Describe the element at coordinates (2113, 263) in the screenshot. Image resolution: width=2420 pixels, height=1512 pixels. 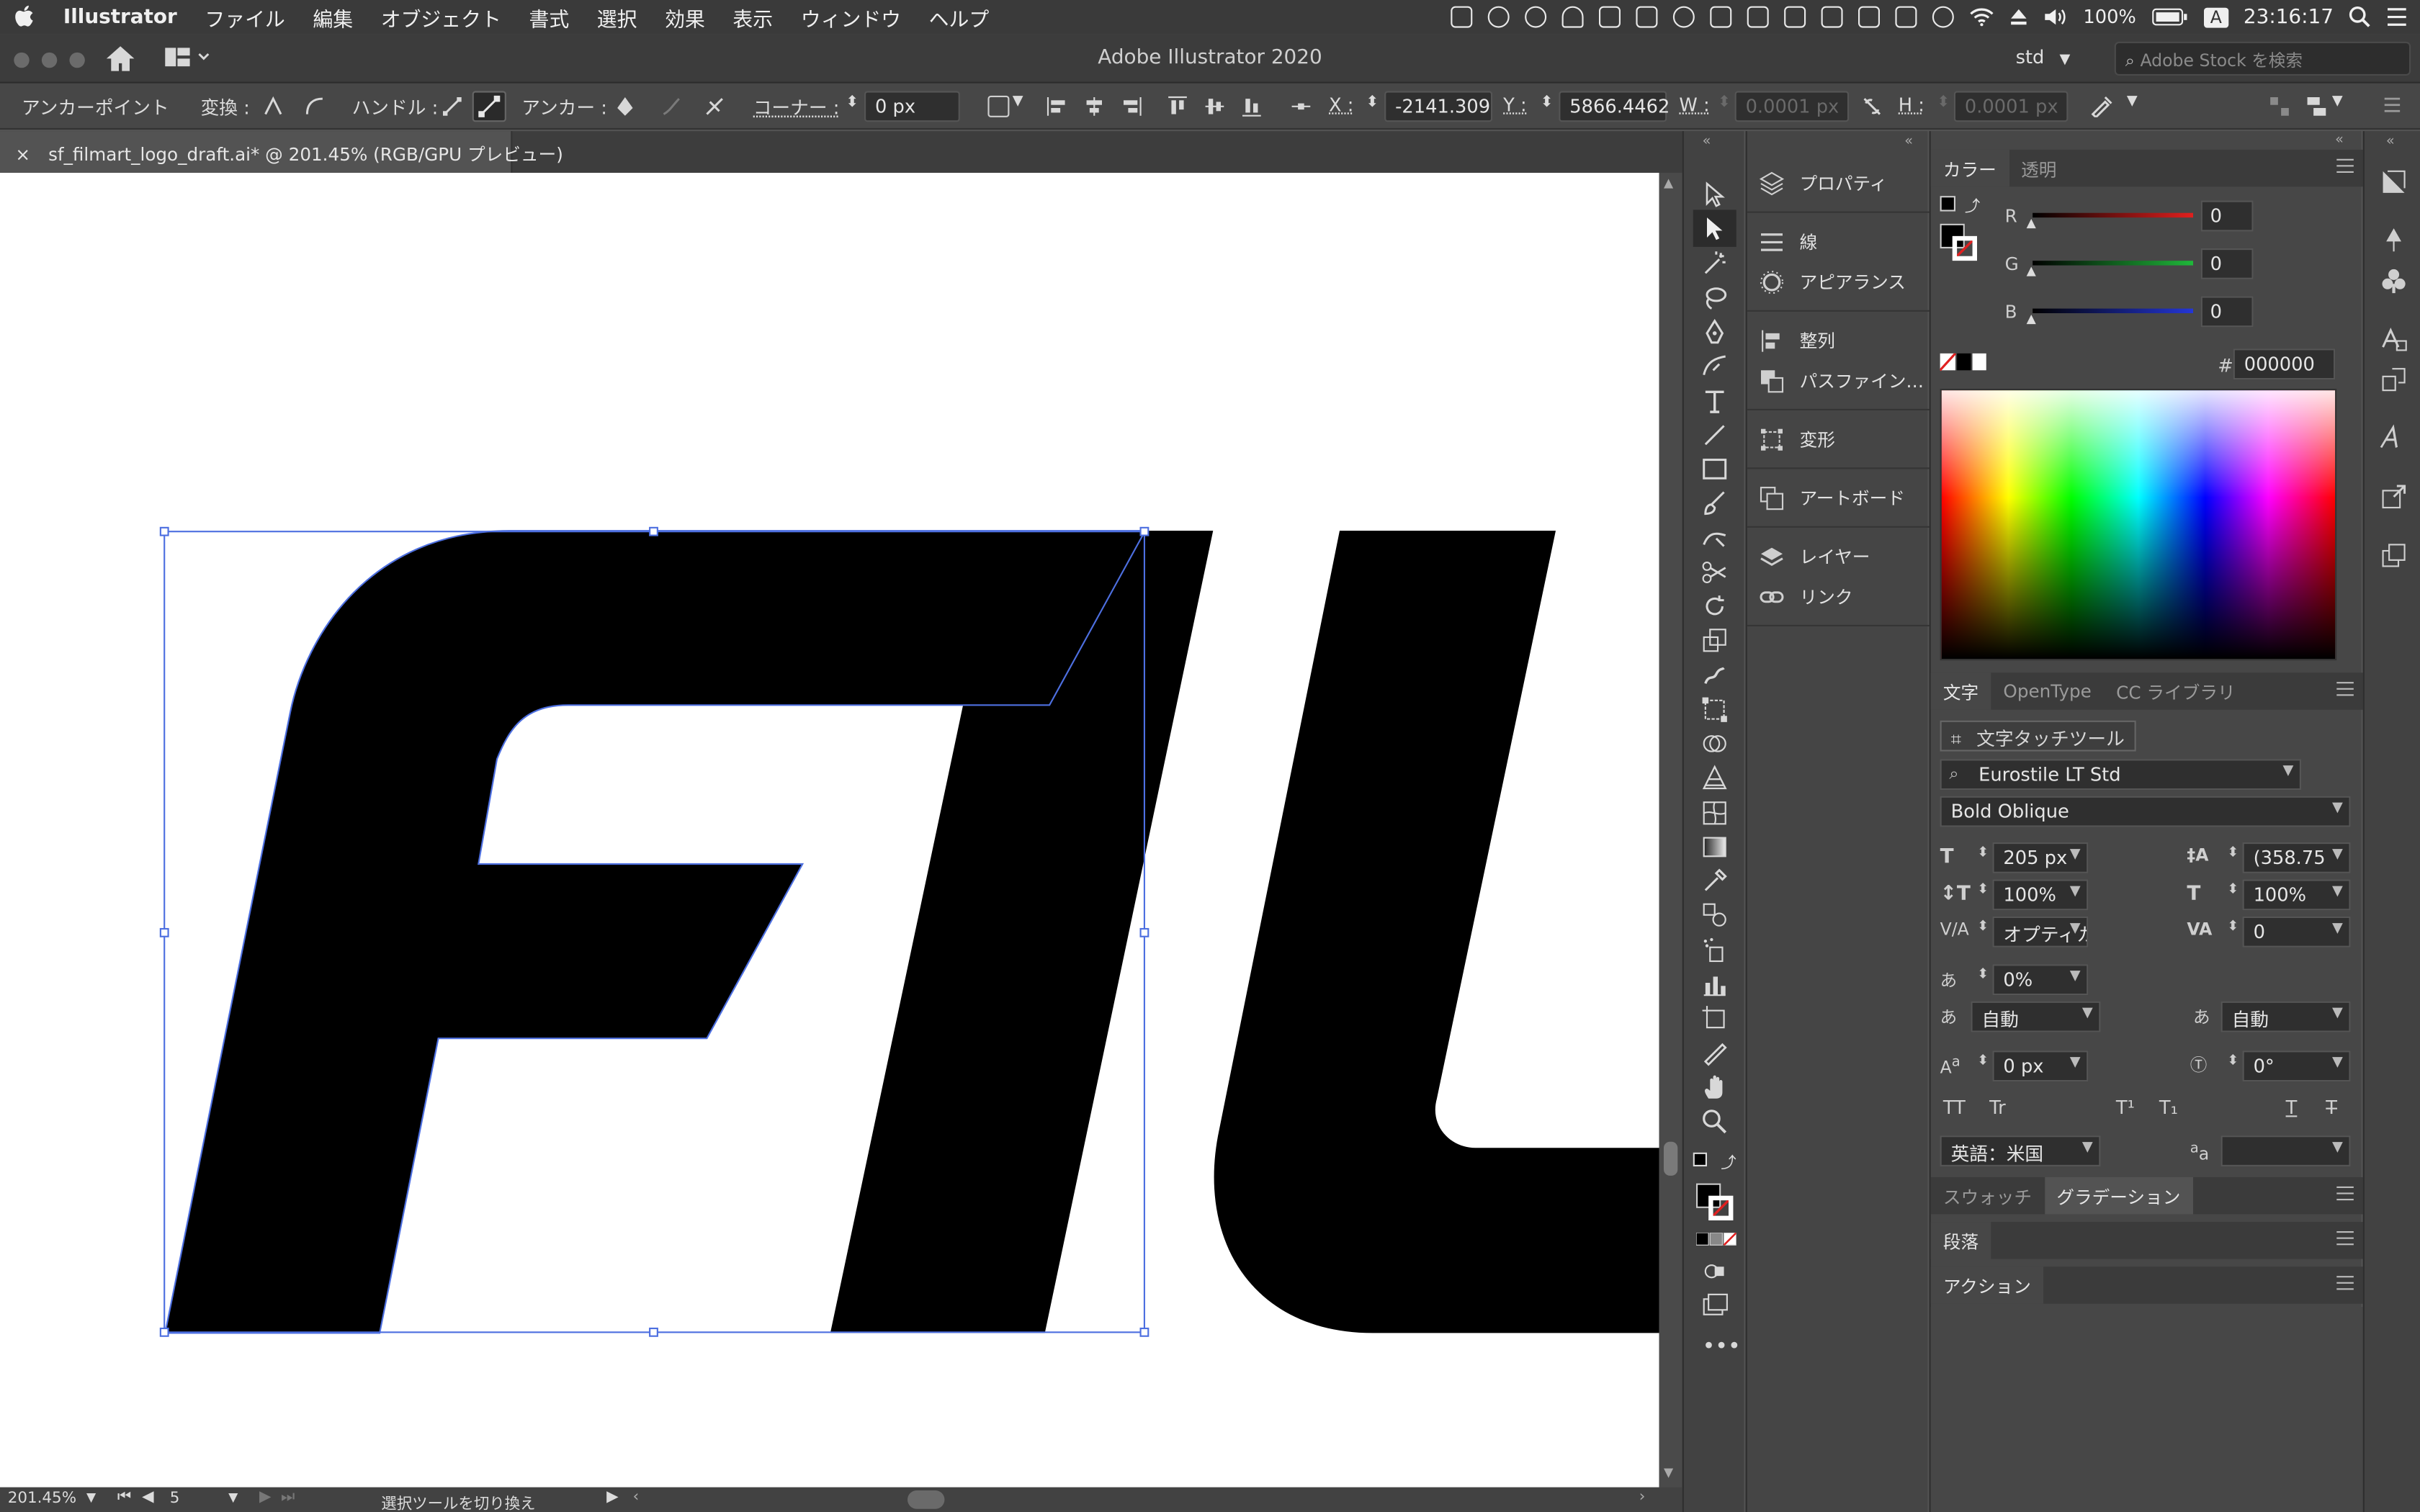
I see `green-slider` at that location.